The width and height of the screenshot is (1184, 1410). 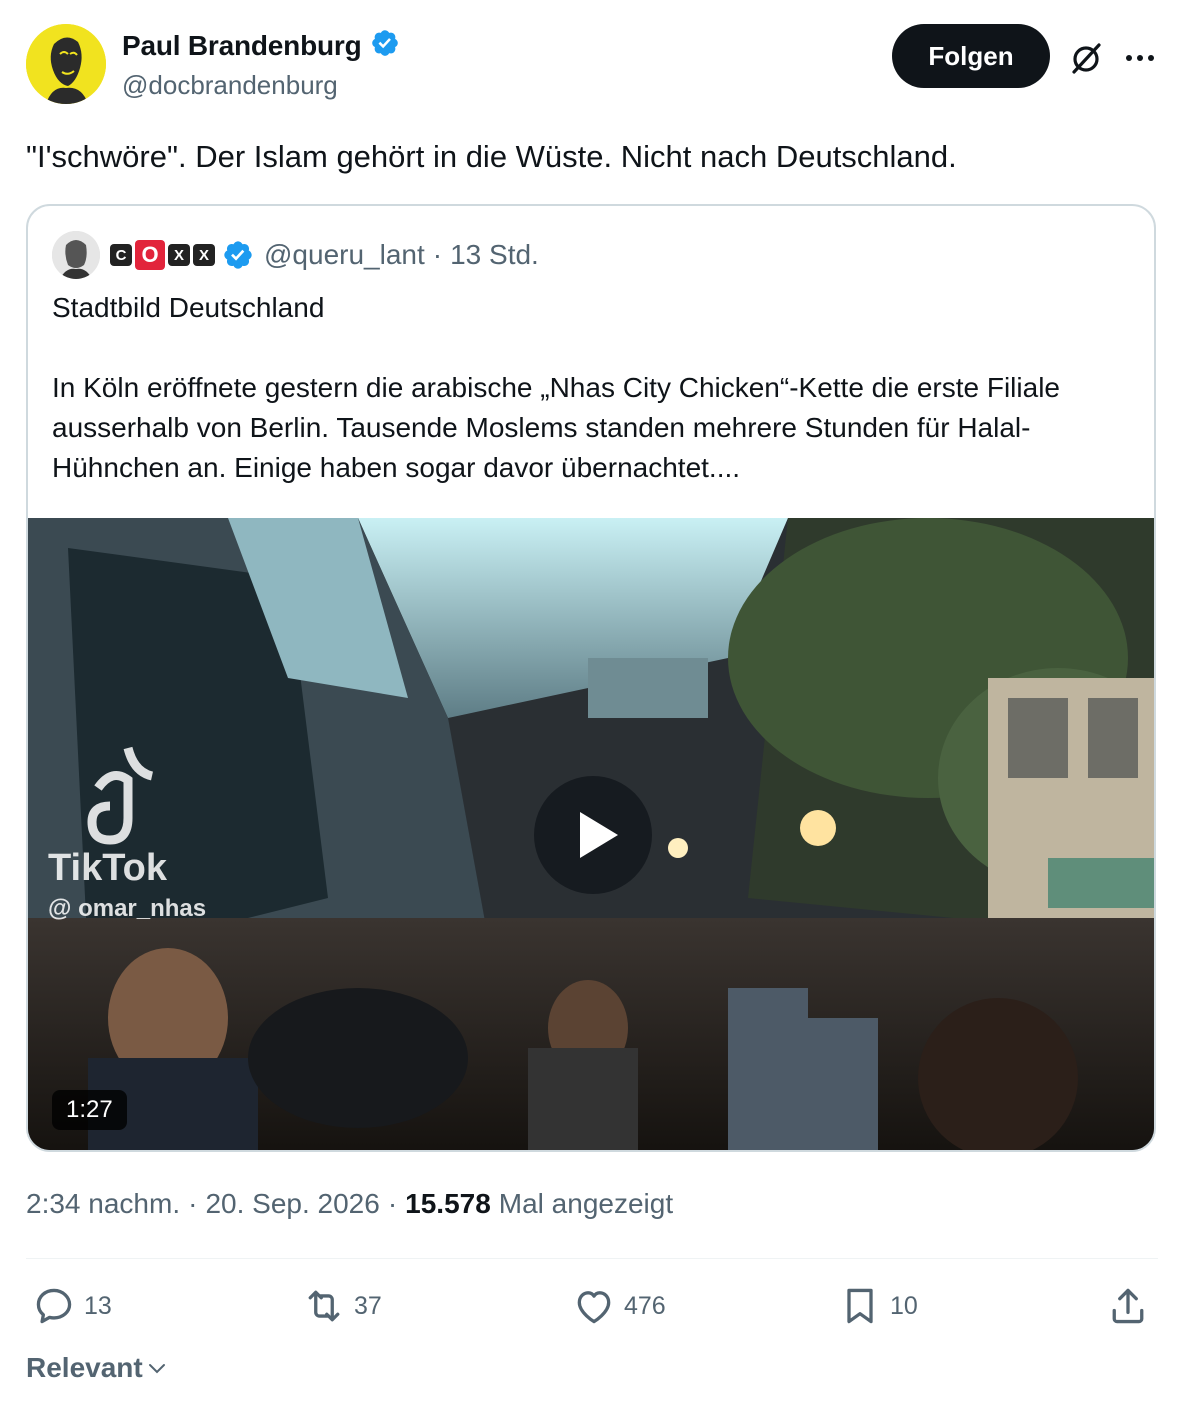 I want to click on repost-count: 37, so click(x=368, y=1305).